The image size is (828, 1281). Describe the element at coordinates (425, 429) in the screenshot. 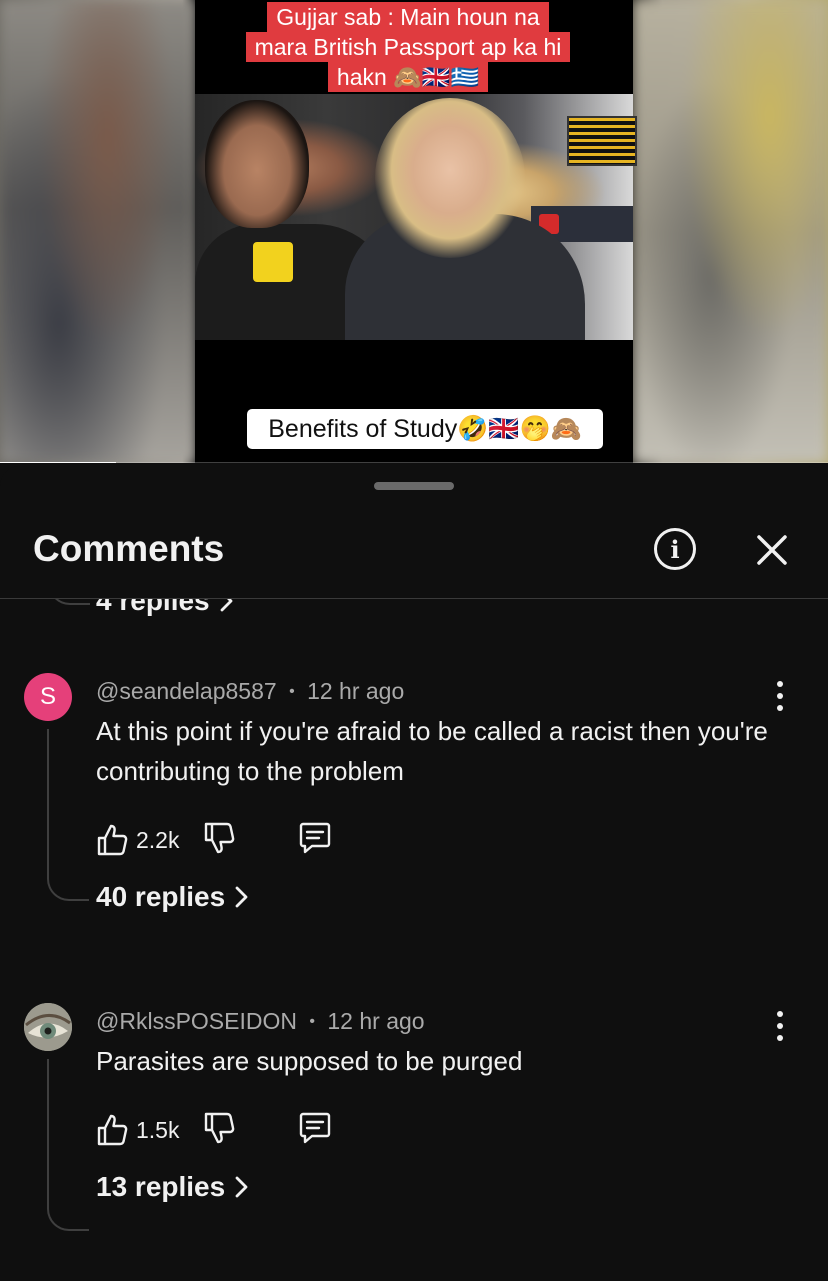

I see `video-caption-bottom: Benefits of Study🤣🇬🇧🤭🙈` at that location.